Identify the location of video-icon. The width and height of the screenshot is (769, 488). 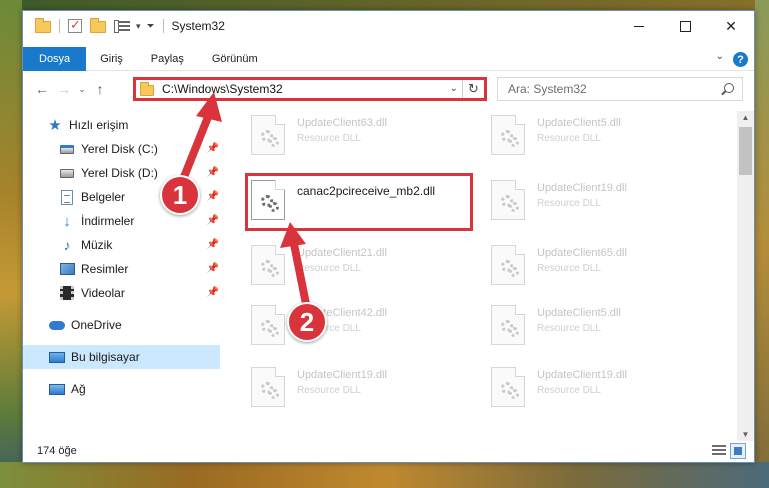
(67, 293).